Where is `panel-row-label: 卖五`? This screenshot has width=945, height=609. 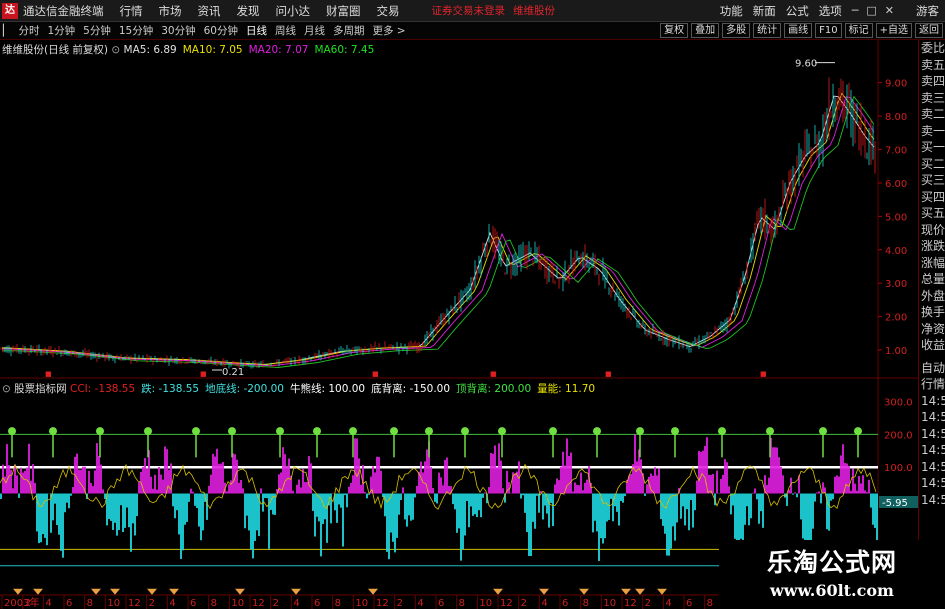 panel-row-label: 卖五 is located at coordinates (932, 65).